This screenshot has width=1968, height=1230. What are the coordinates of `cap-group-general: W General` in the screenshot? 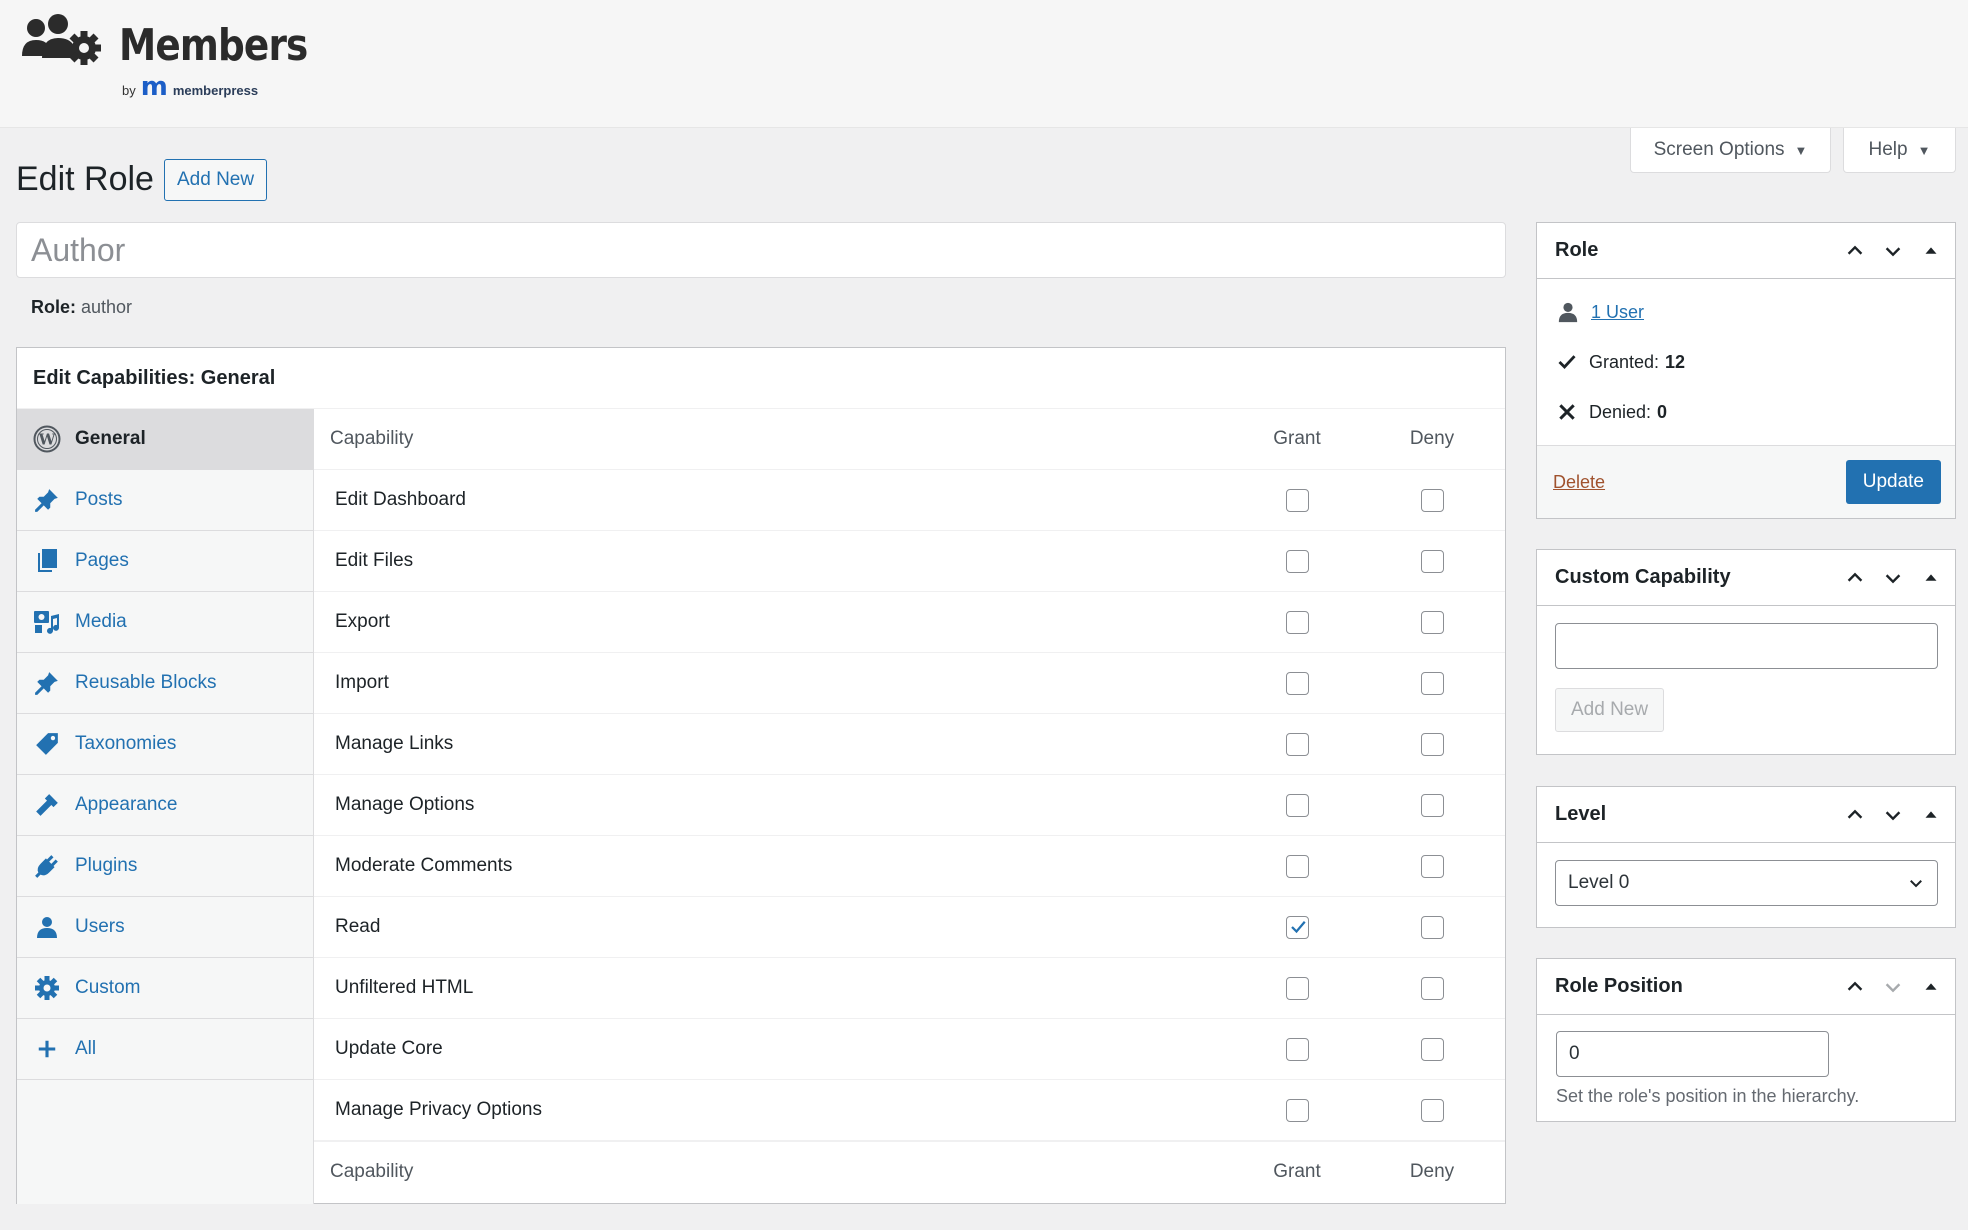 It's located at (165, 439).